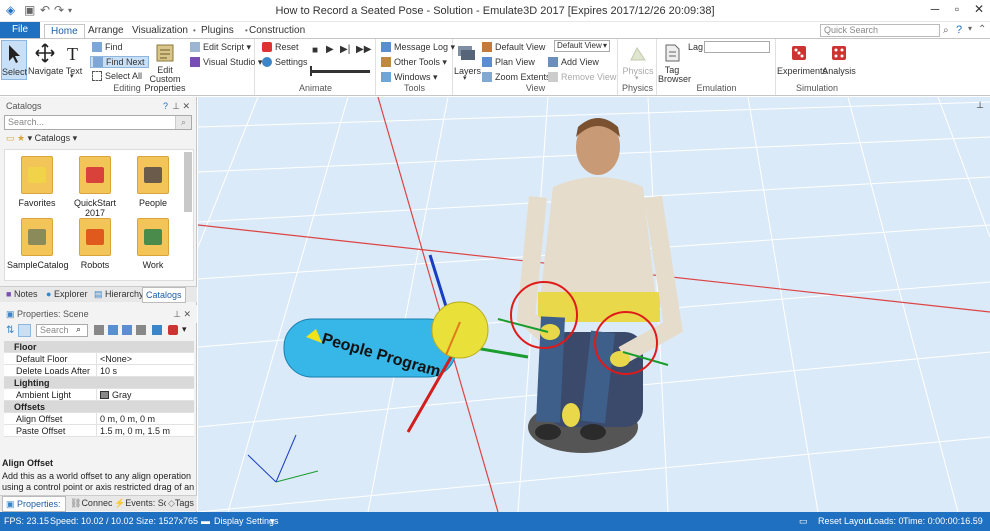  I want to click on tab-properties: ▣ Properties: Sce, so click(34, 504).